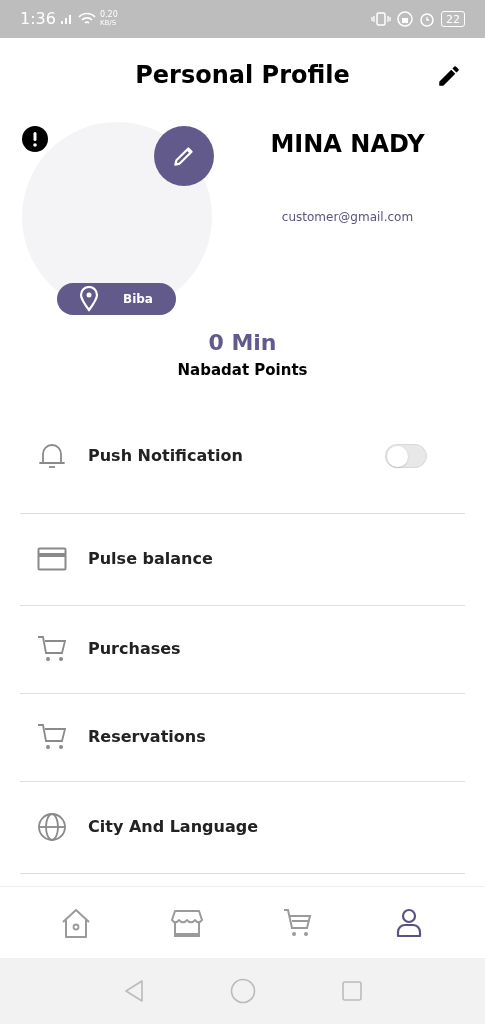  Describe the element at coordinates (347, 217) in the screenshot. I see `user-email: customer@gmail.com` at that location.